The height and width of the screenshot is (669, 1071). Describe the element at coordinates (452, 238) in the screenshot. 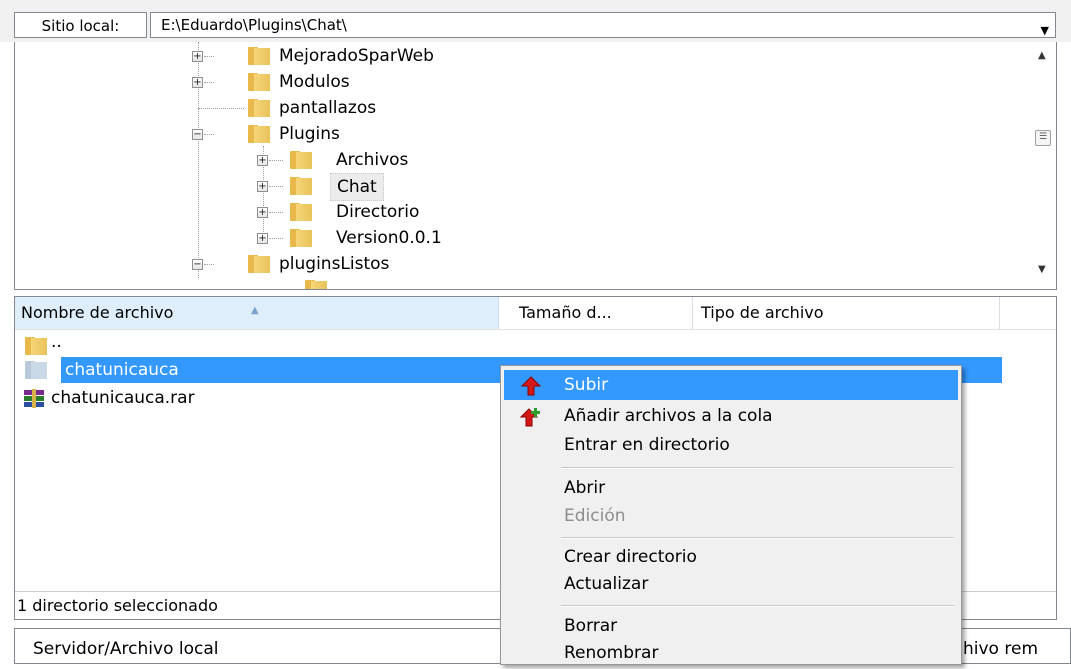

I see `tree-item-version001: + Version0.0.1` at that location.